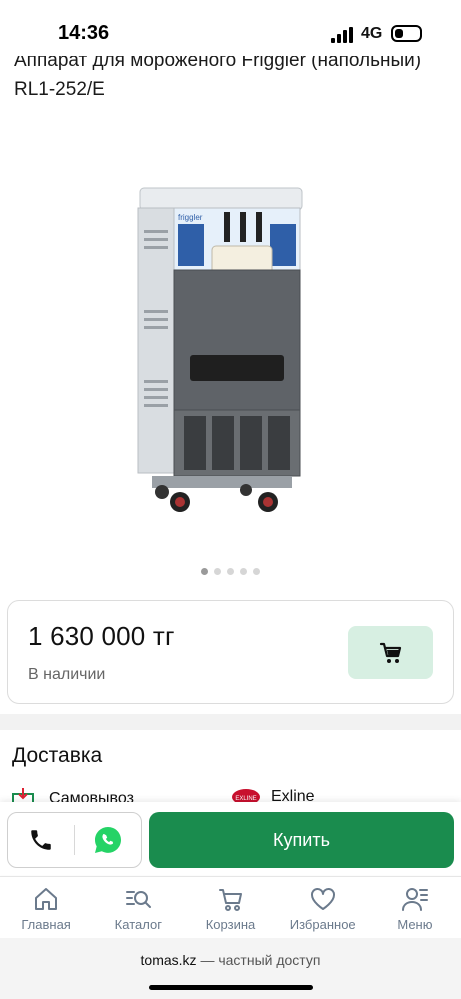 The image size is (461, 999). Describe the element at coordinates (414, 899) in the screenshot. I see `user-menu-icon` at that location.